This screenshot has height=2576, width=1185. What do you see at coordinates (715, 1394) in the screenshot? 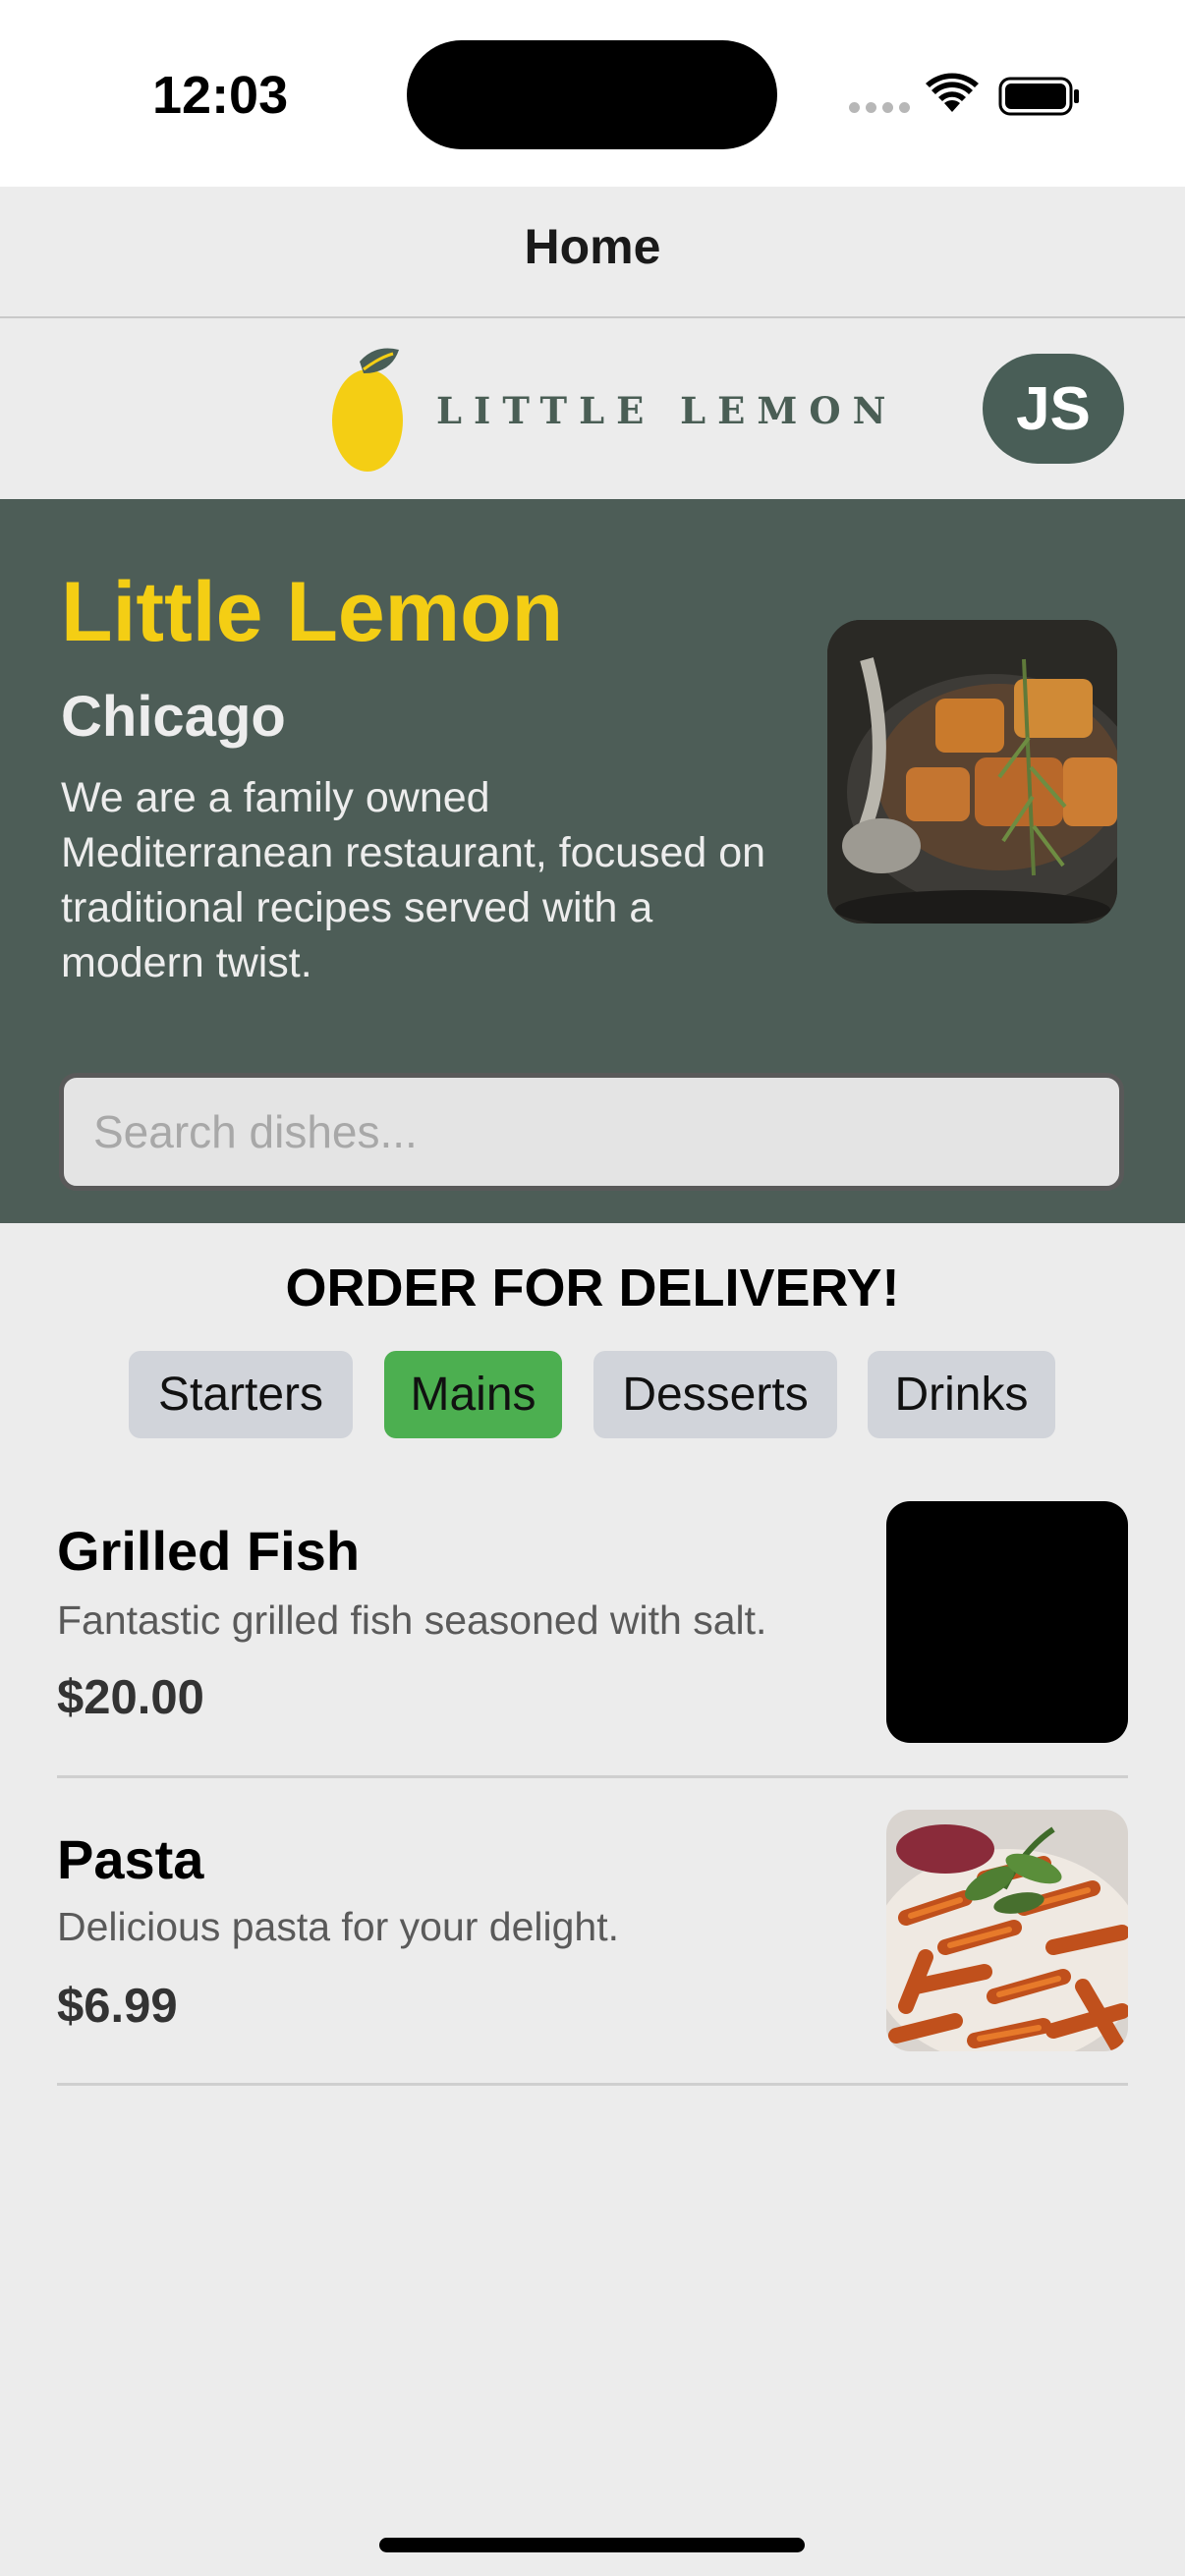
I see `category-desserts-button: Desserts` at bounding box center [715, 1394].